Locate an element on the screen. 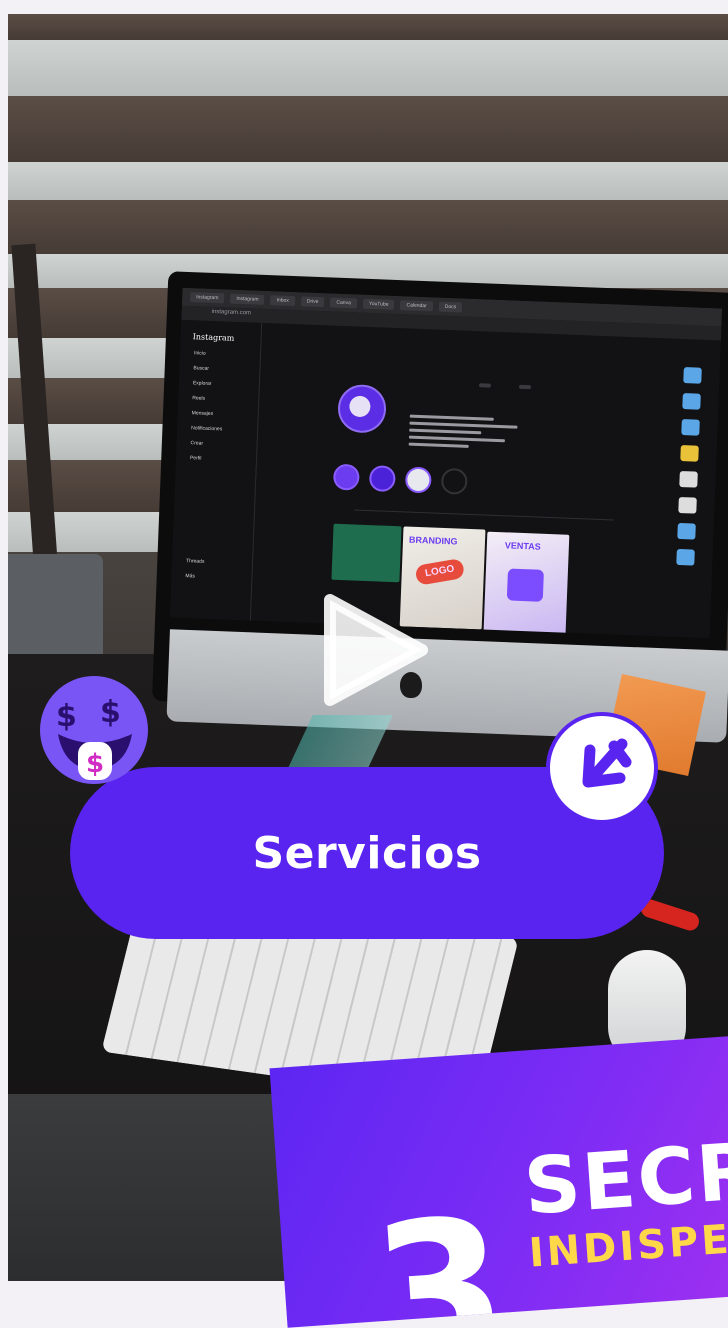  instagram-nav-bottom: Threads Más is located at coordinates (194, 569).